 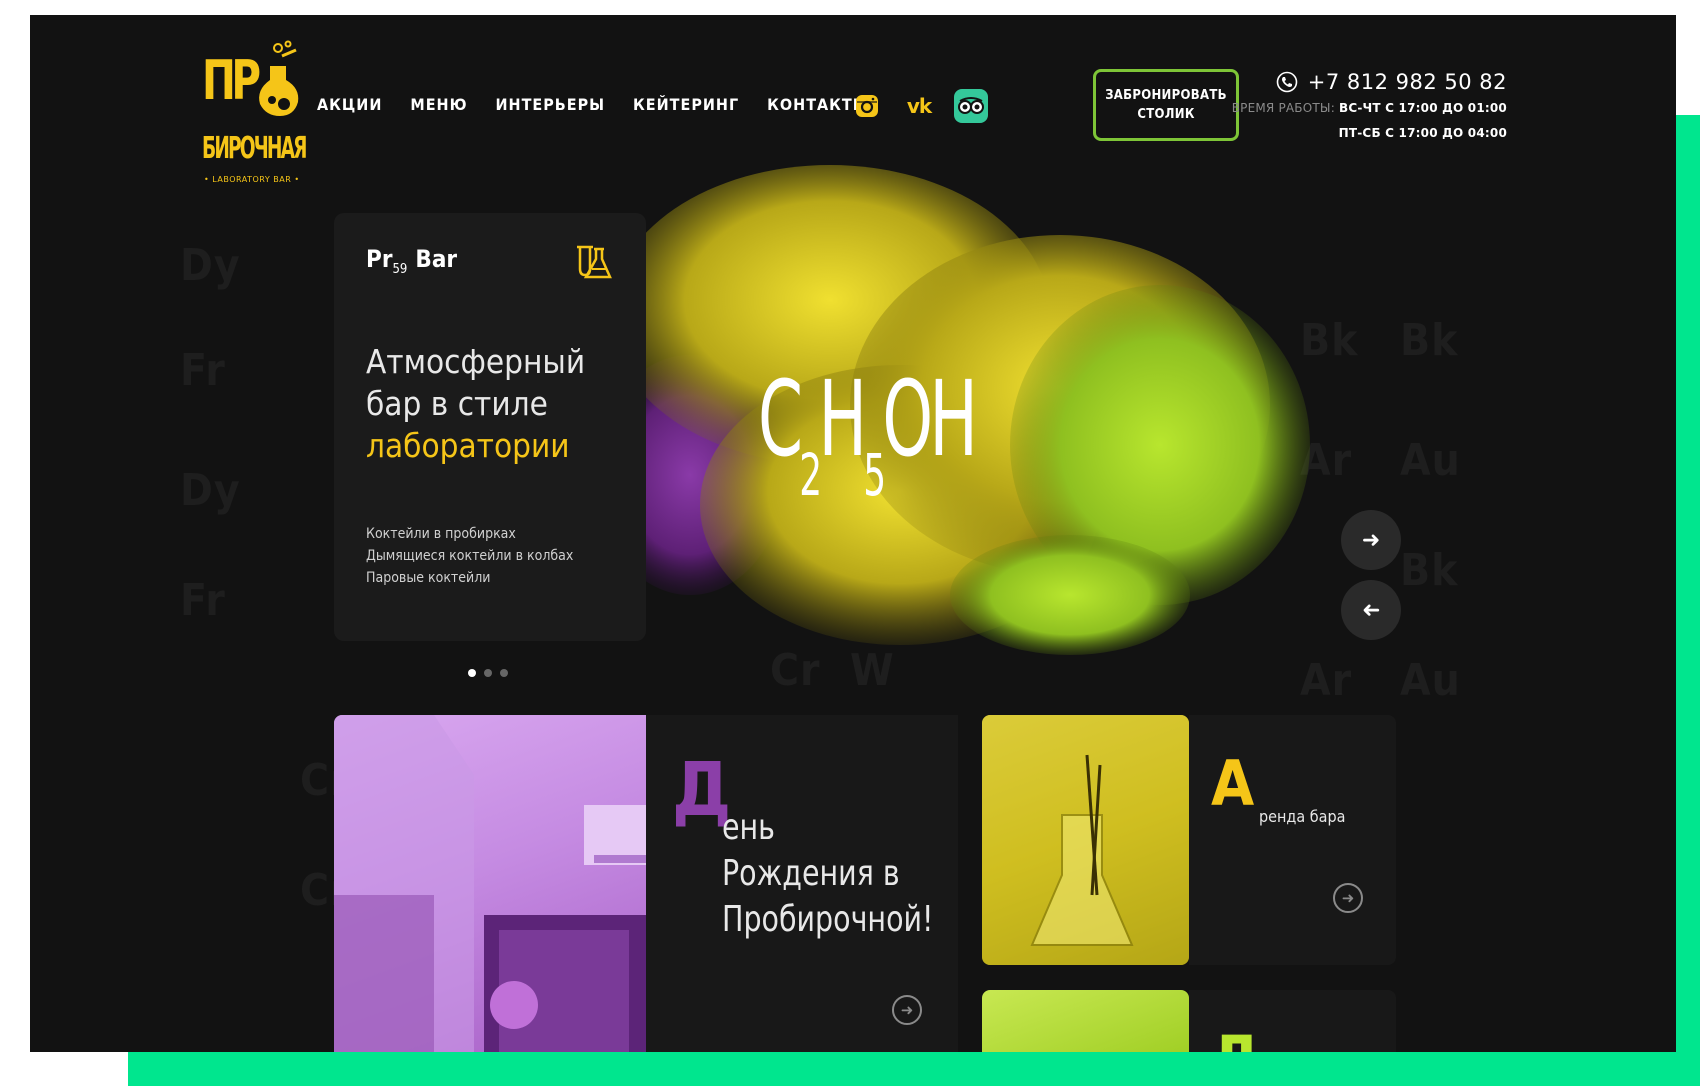 What do you see at coordinates (594, 262) in the screenshot?
I see `lab-flask-icon` at bounding box center [594, 262].